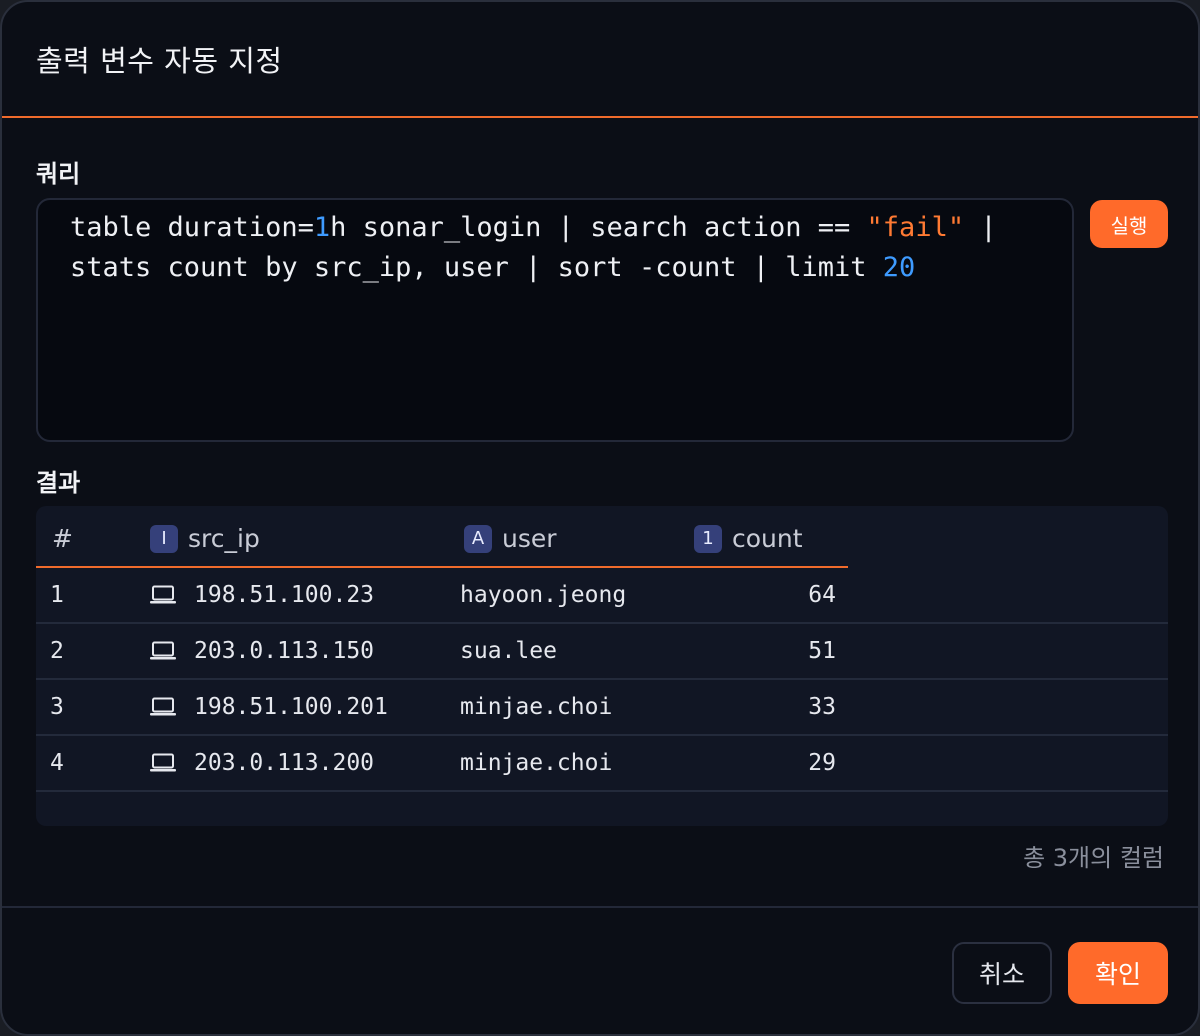  Describe the element at coordinates (822, 651) in the screenshot. I see `count-cell: 51` at that location.